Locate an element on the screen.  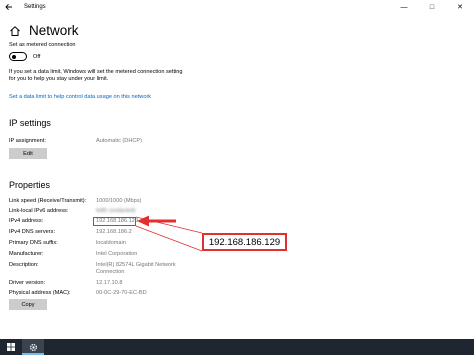
annotation-arrowhead-icon is located at coordinates (143, 221).